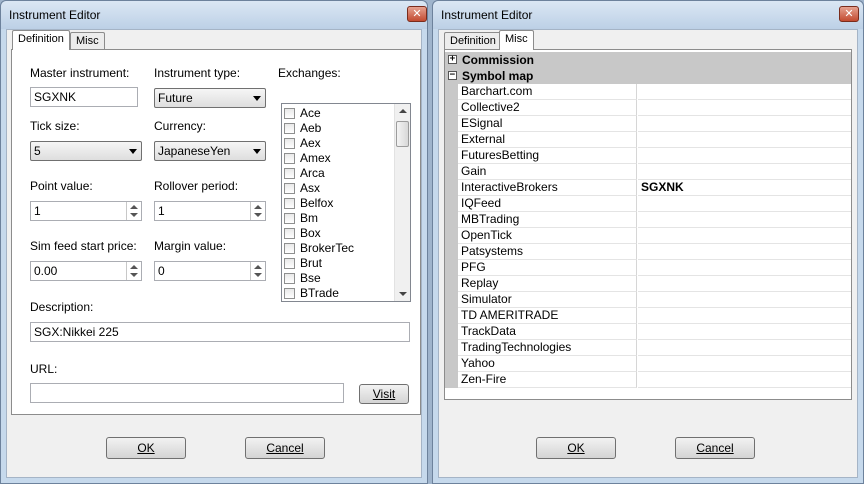 The width and height of the screenshot is (864, 484). What do you see at coordinates (402, 134) in the screenshot?
I see `scrollbar-thumb` at bounding box center [402, 134].